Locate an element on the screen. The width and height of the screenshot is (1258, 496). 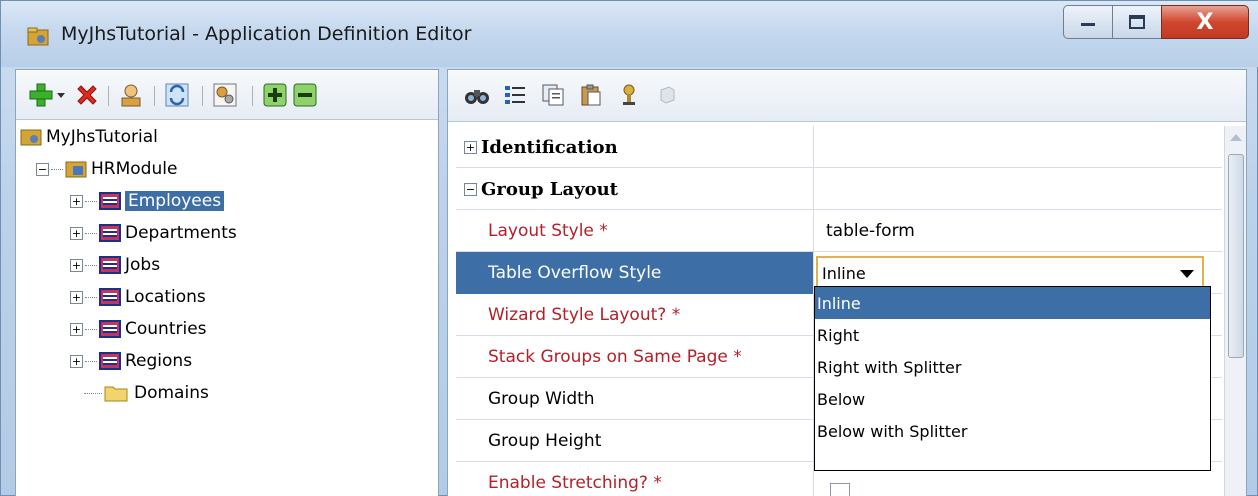
plugin-button is located at coordinates (667, 95).